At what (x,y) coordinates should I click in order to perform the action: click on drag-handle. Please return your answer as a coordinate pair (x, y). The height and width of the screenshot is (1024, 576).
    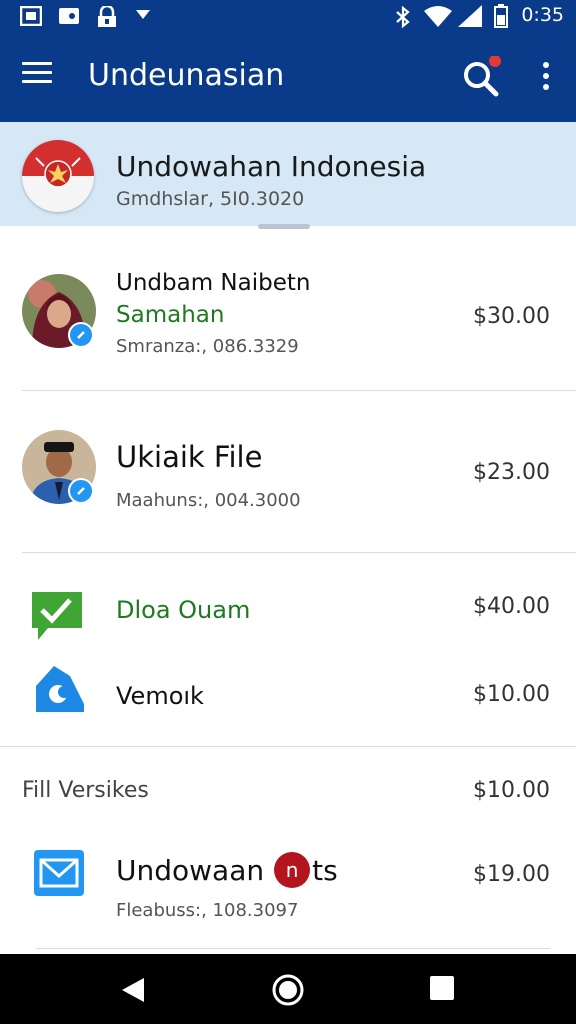
    Looking at the image, I should click on (284, 226).